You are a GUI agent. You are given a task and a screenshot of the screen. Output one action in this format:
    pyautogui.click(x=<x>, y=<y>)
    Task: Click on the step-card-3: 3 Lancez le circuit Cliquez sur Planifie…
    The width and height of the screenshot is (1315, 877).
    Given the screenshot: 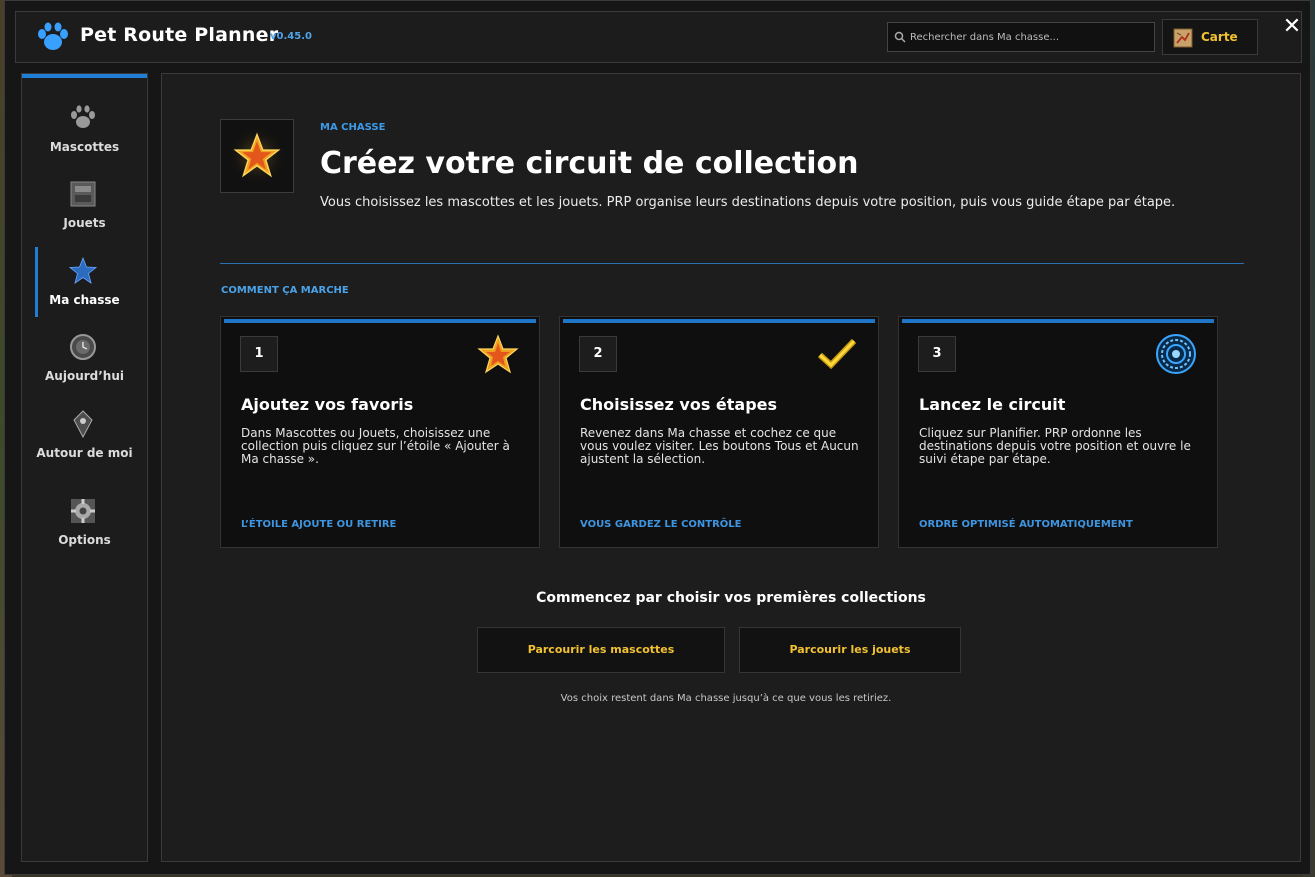 What is the action you would take?
    pyautogui.click(x=1058, y=432)
    